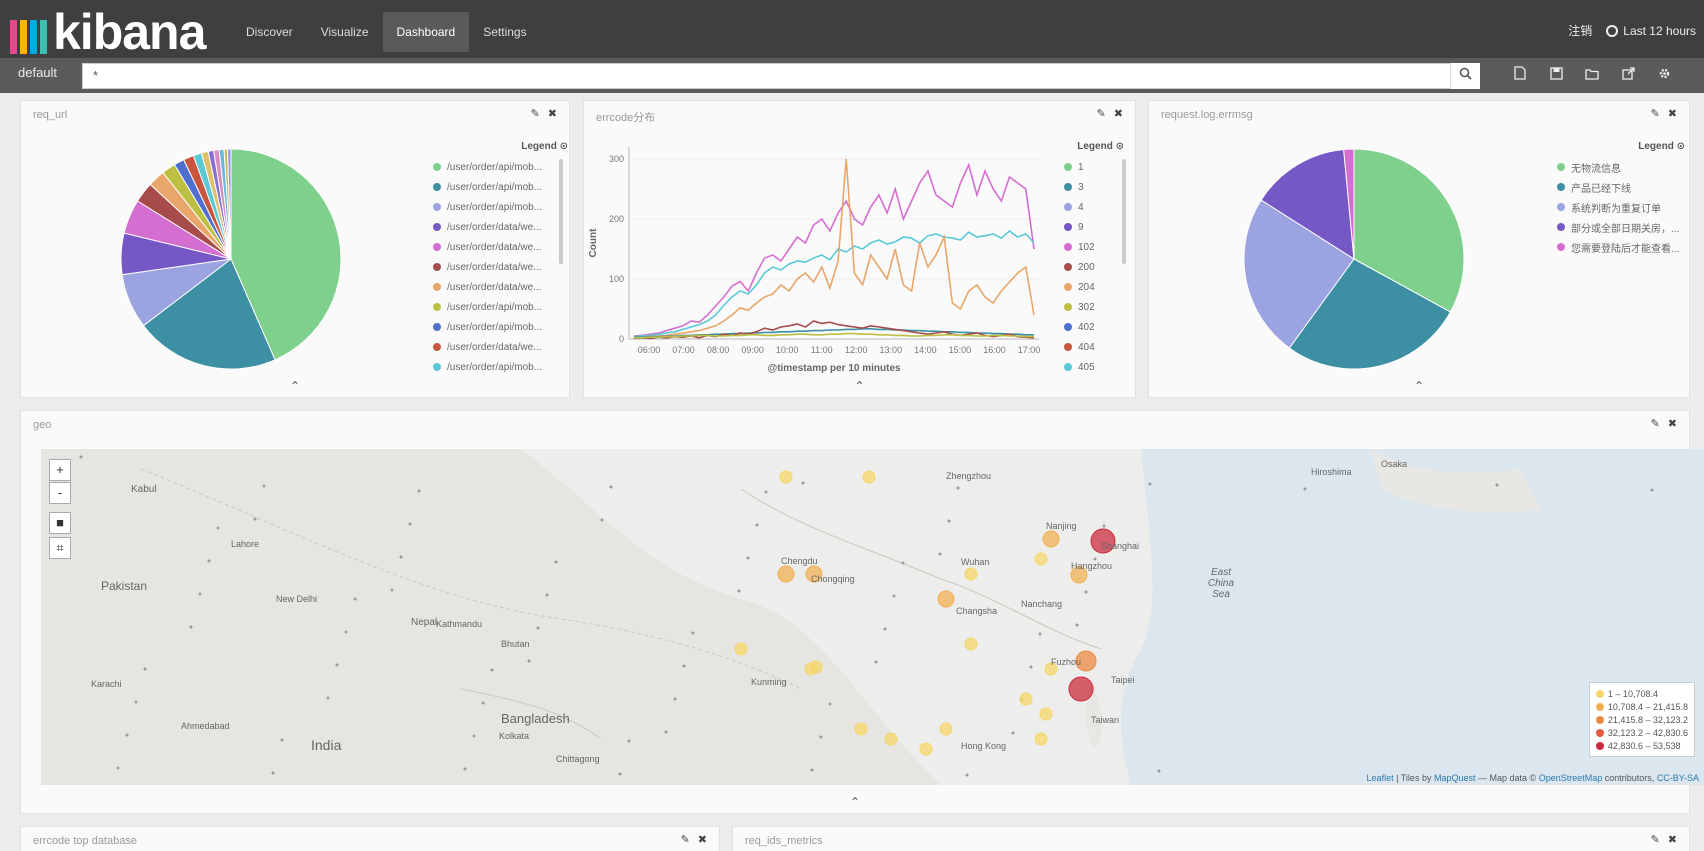 The image size is (1704, 851). What do you see at coordinates (1520, 76) in the screenshot?
I see `new-dashboard-icon` at bounding box center [1520, 76].